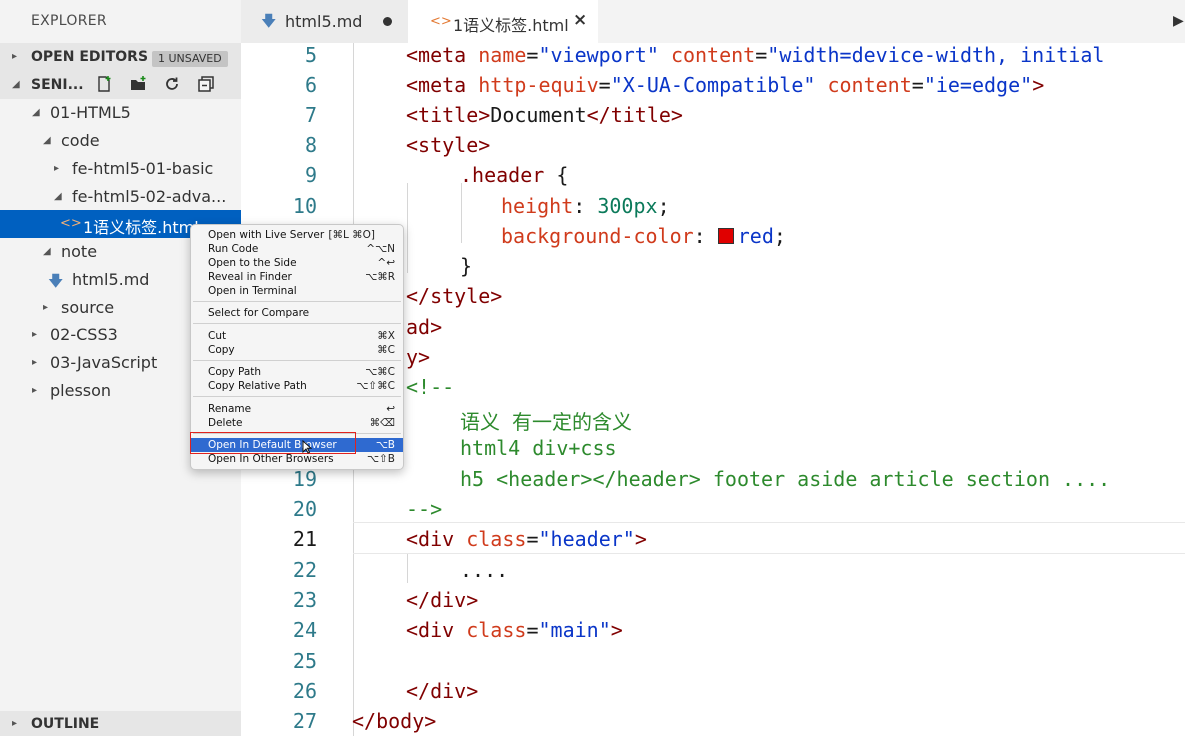  What do you see at coordinates (538, 448) in the screenshot?
I see `code-line: html4 div+css` at bounding box center [538, 448].